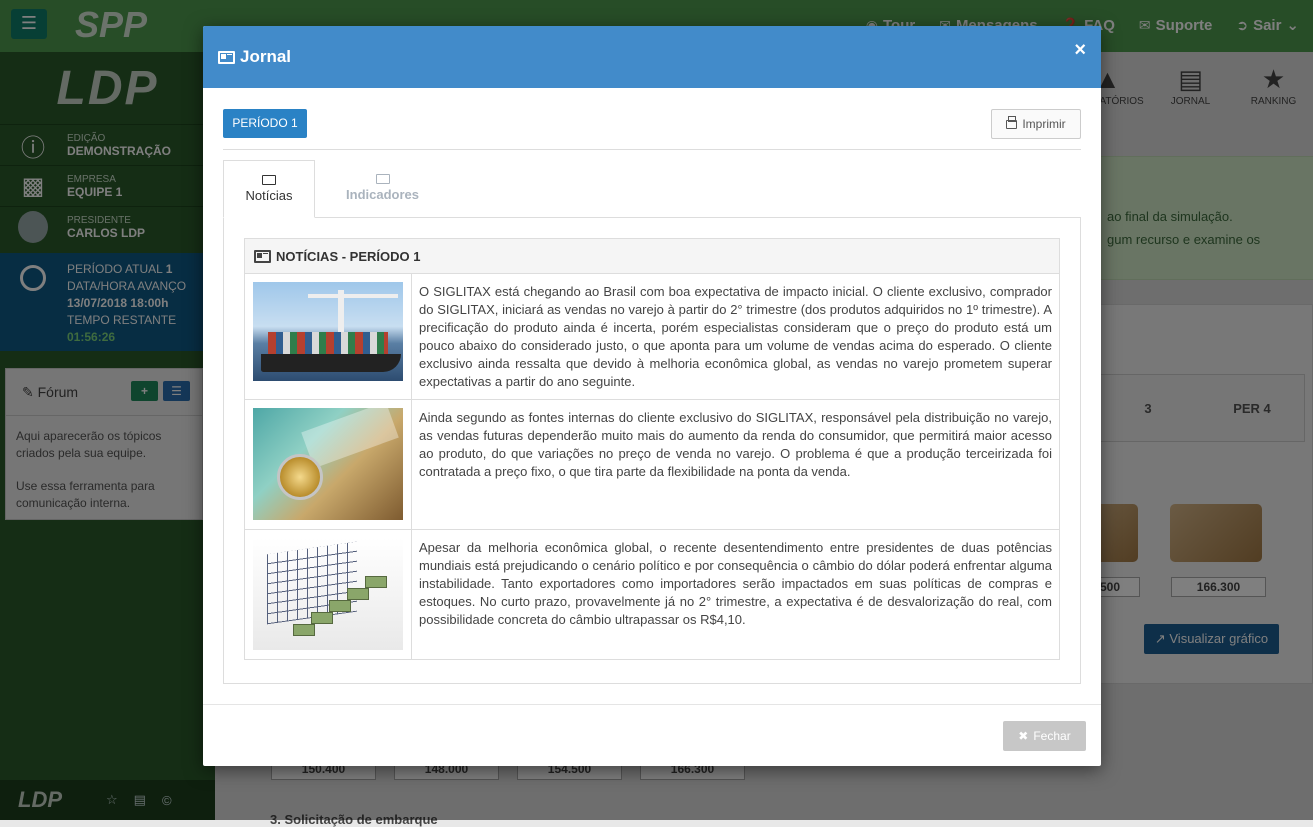 The image size is (1313, 827). I want to click on money-coins-image, so click(328, 464).